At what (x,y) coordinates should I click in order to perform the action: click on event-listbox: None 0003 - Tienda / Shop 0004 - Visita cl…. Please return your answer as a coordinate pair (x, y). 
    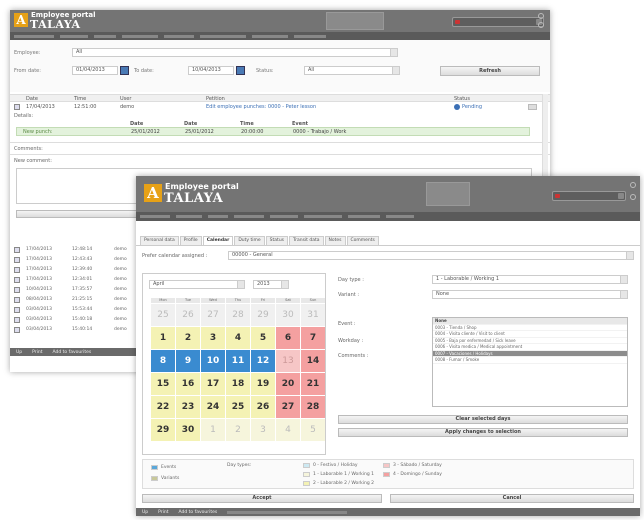
    Looking at the image, I should click on (530, 362).